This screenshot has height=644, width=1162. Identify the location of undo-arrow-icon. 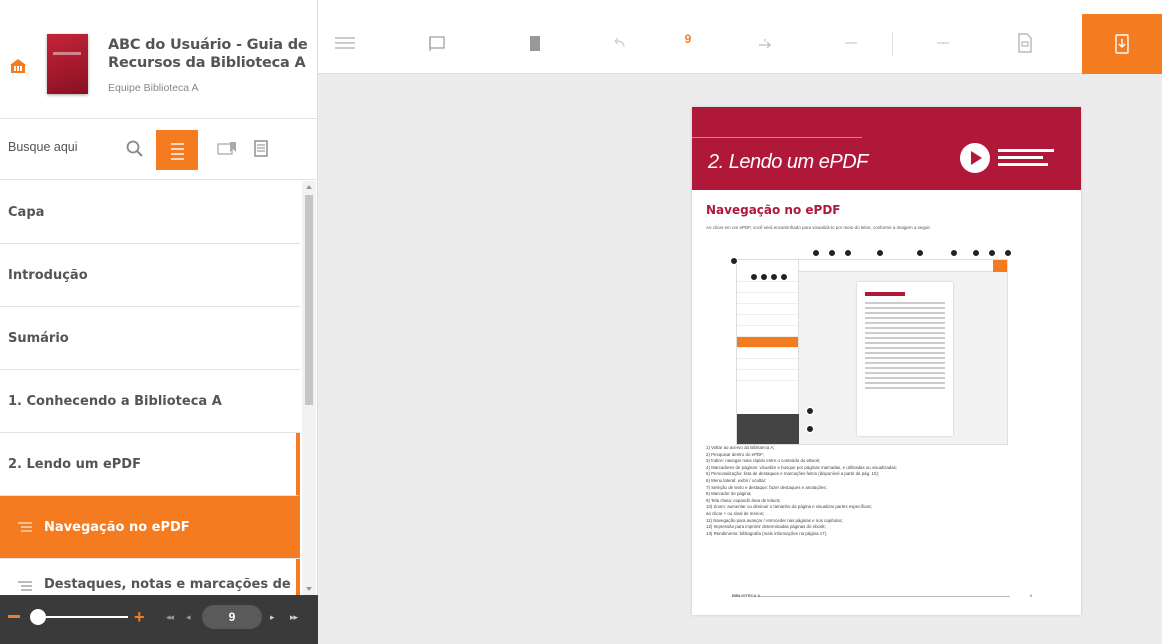
(619, 42).